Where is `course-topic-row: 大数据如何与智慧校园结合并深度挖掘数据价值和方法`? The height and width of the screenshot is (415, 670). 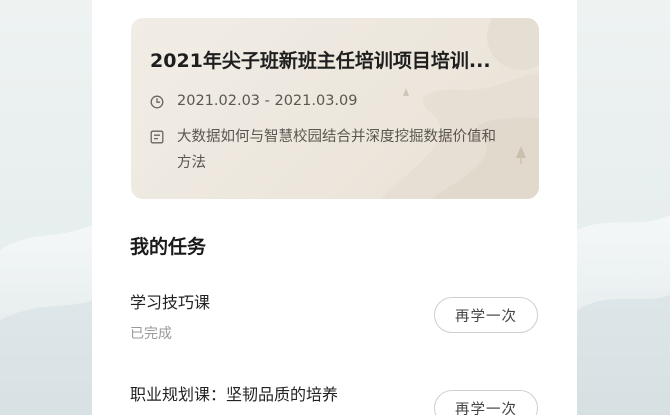
course-topic-row: 大数据如何与智慧校园结合并深度挖掘数据价值和方法 is located at coordinates (330, 150).